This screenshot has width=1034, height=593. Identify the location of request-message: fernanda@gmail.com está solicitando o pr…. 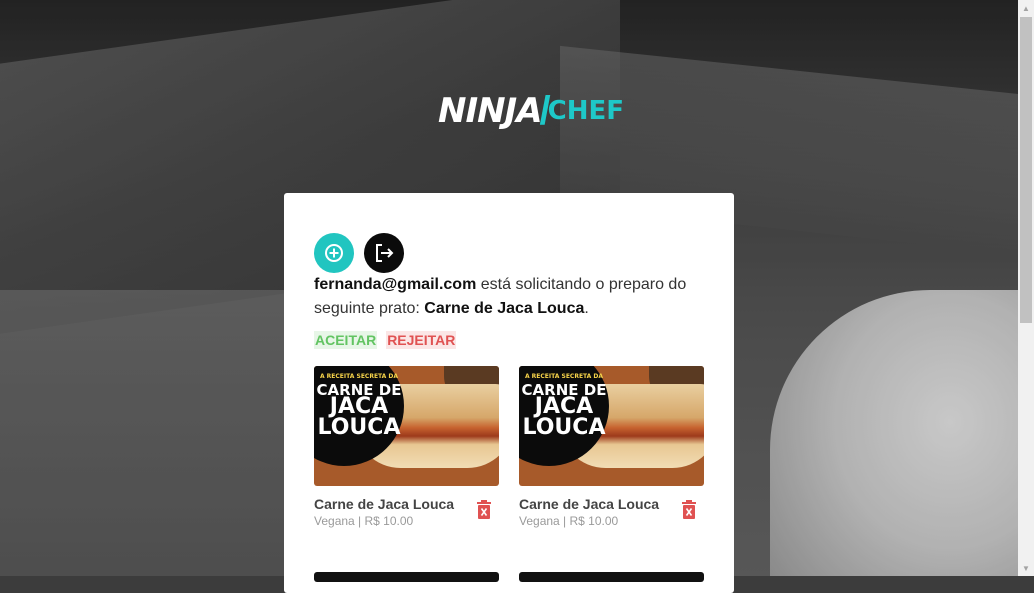
(514, 297).